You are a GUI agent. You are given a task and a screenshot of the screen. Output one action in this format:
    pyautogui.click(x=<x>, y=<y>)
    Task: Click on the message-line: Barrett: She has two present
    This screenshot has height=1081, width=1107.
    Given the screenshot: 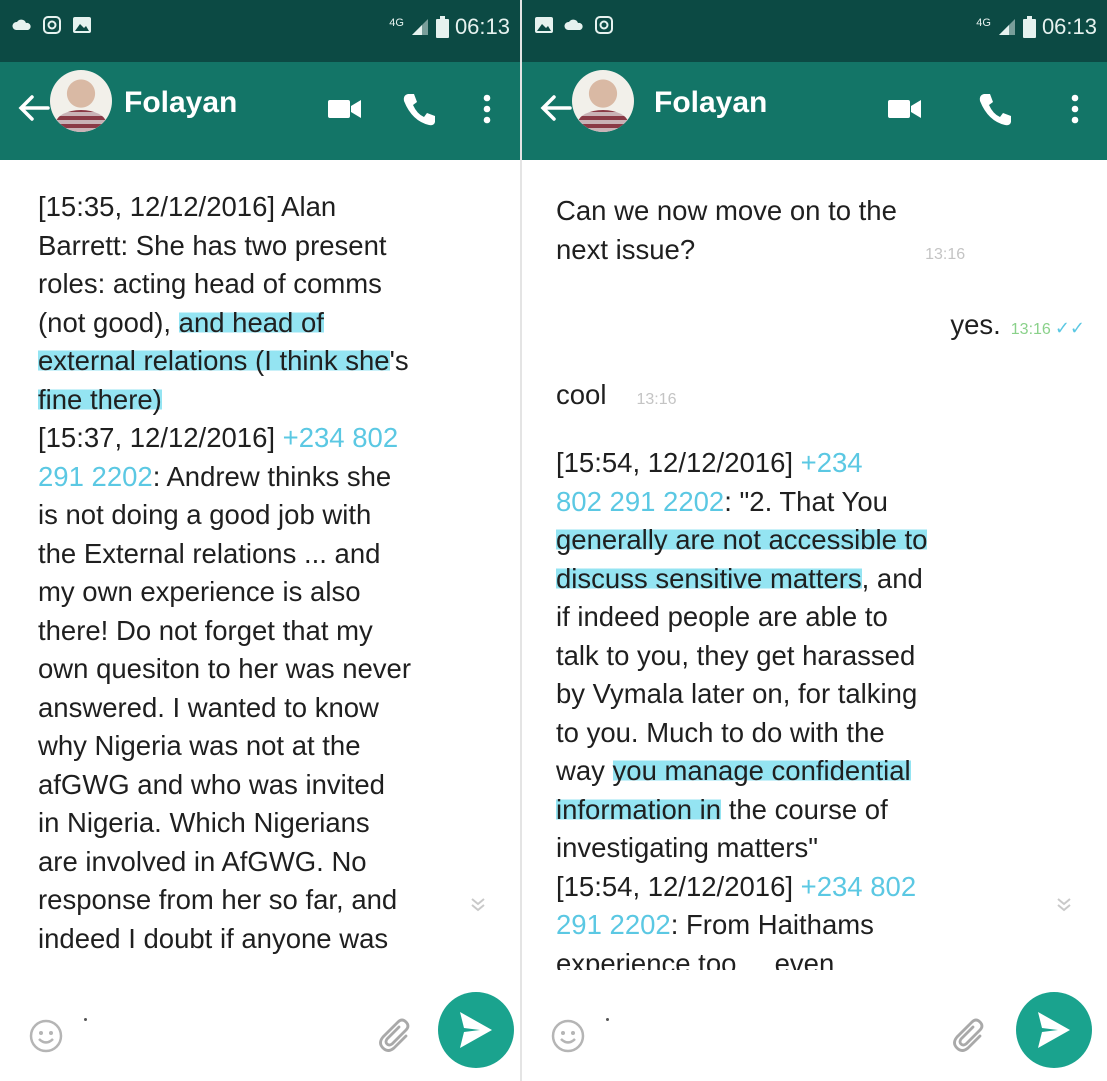 What is the action you would take?
    pyautogui.click(x=268, y=246)
    